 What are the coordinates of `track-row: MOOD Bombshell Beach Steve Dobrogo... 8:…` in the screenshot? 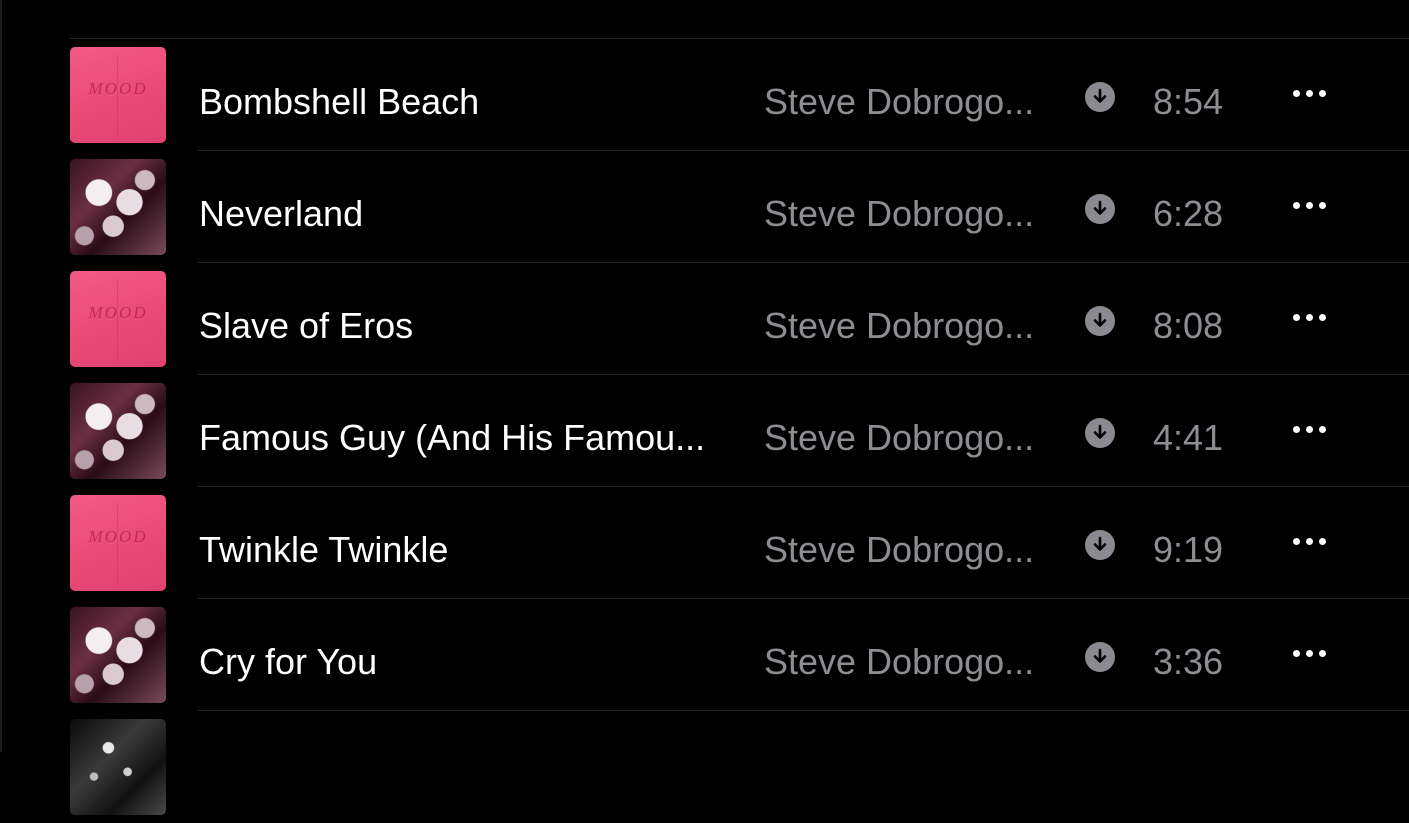 It's located at (704, 95).